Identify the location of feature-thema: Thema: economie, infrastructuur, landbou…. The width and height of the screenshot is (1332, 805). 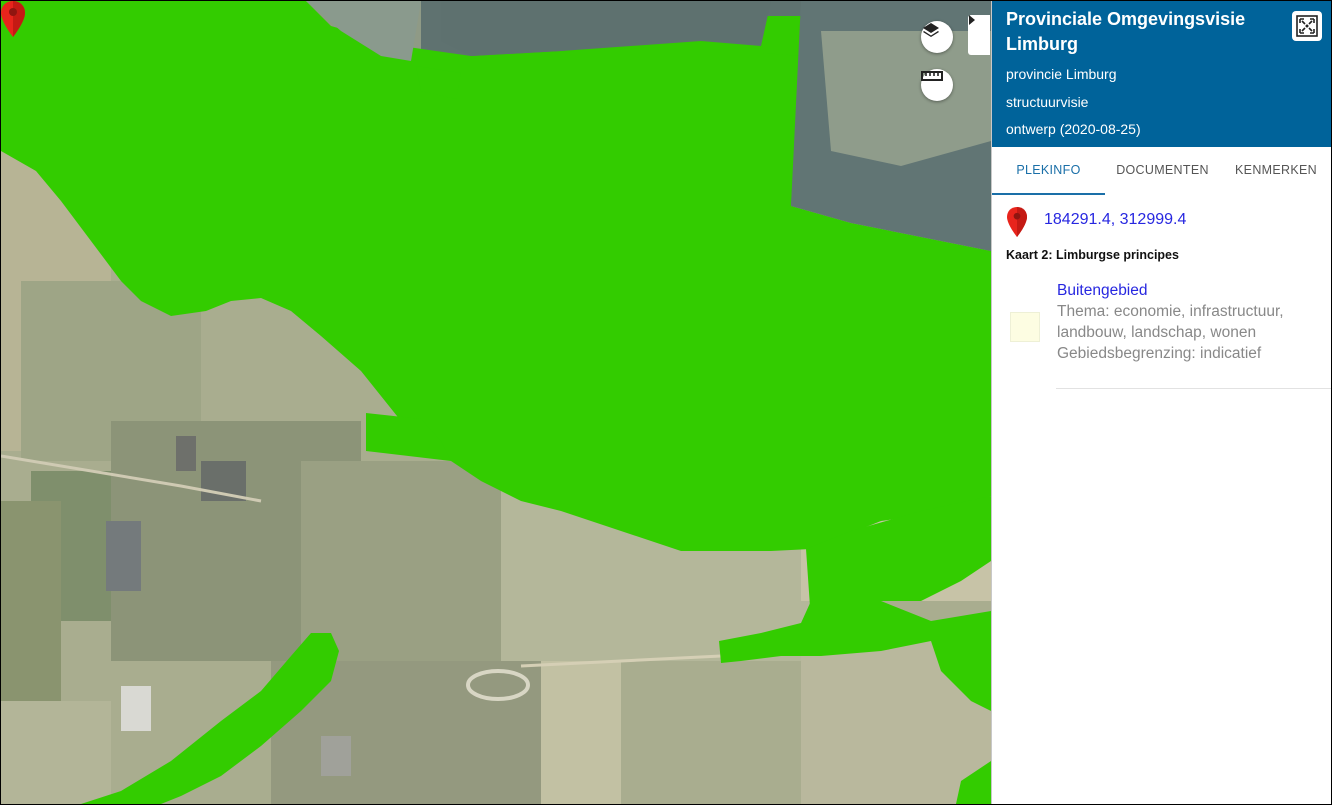
(1170, 322).